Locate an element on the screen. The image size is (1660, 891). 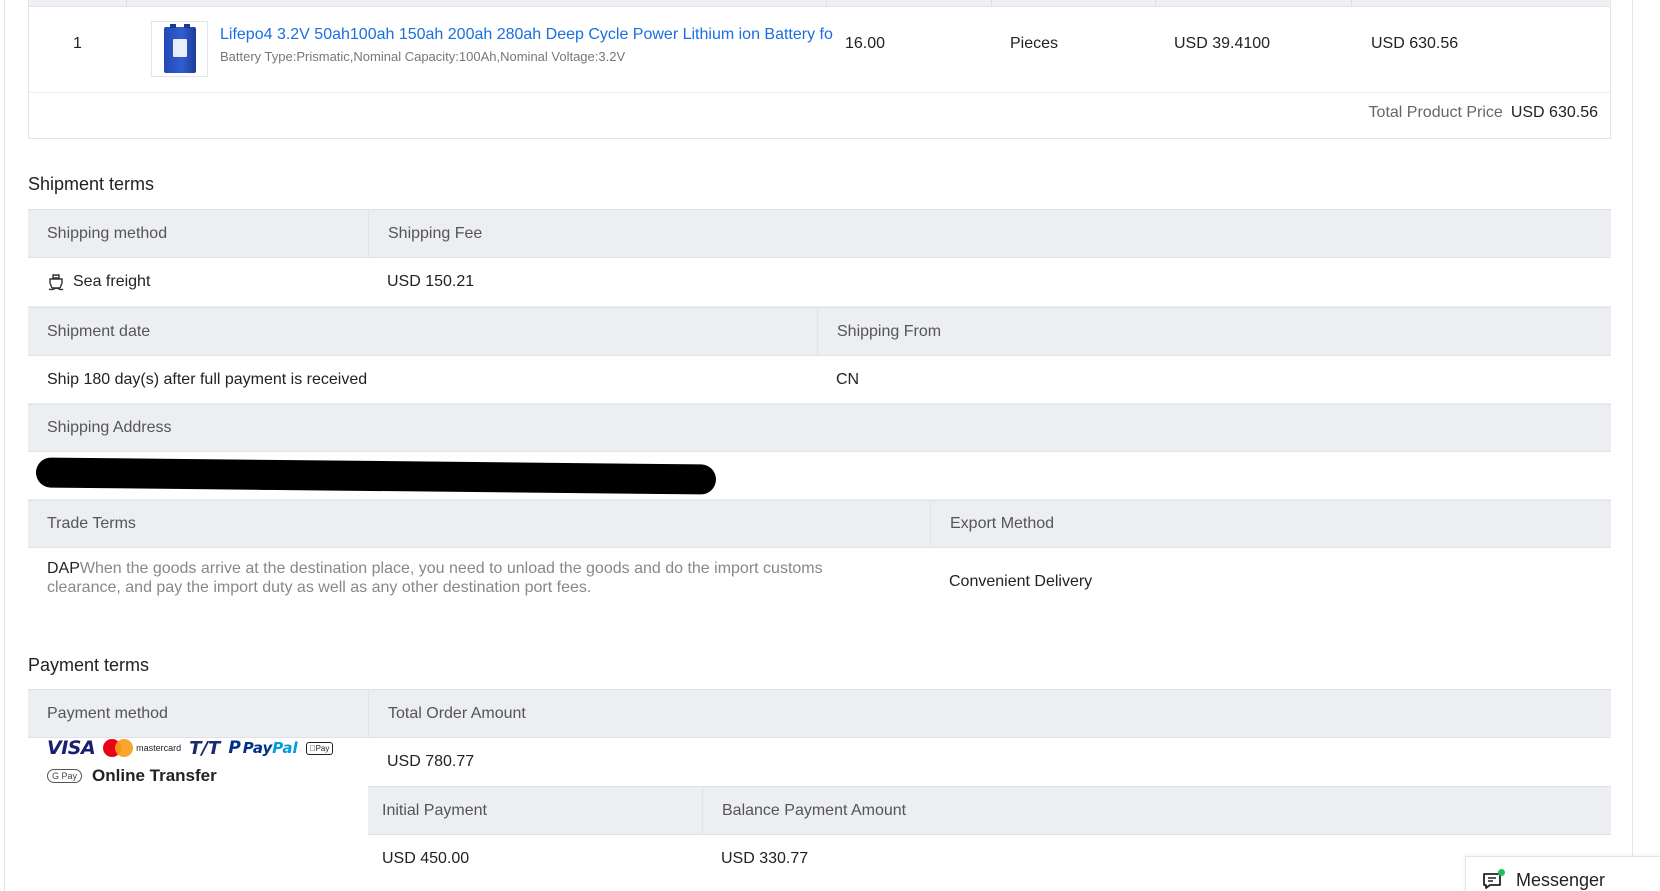
shipment-terms-title: Shipment terms is located at coordinates (91, 184).